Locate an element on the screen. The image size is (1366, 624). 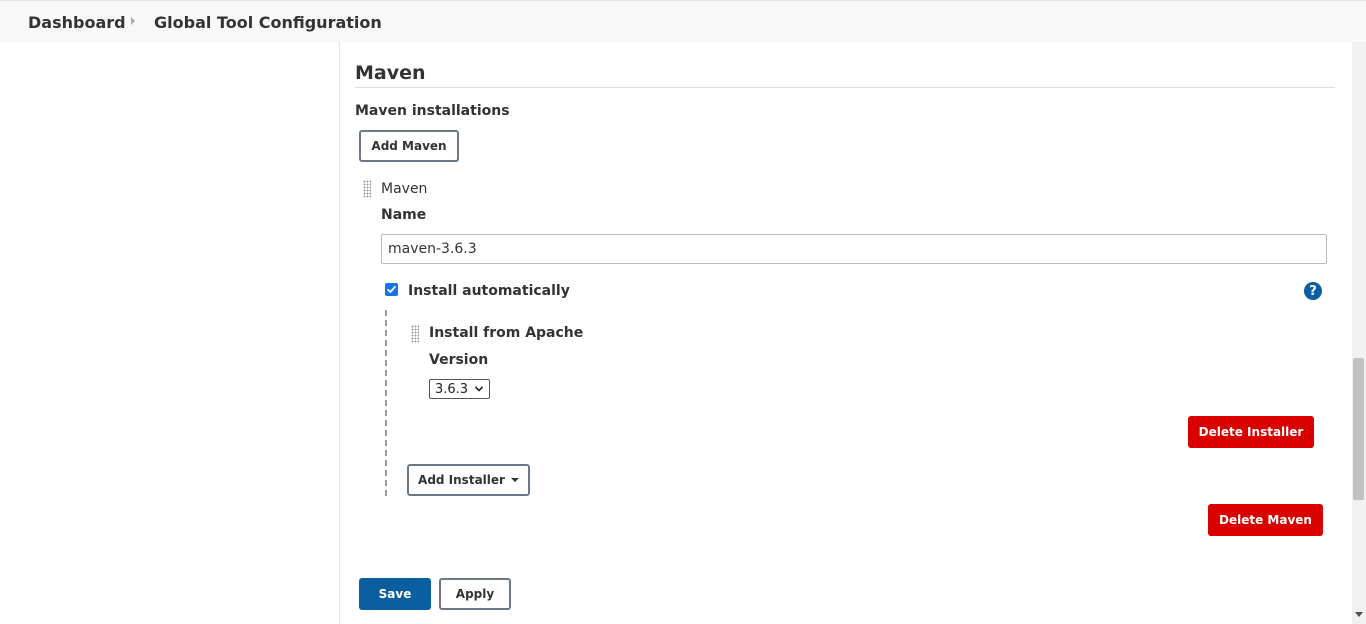
install-automatically-checkbox is located at coordinates (391, 289).